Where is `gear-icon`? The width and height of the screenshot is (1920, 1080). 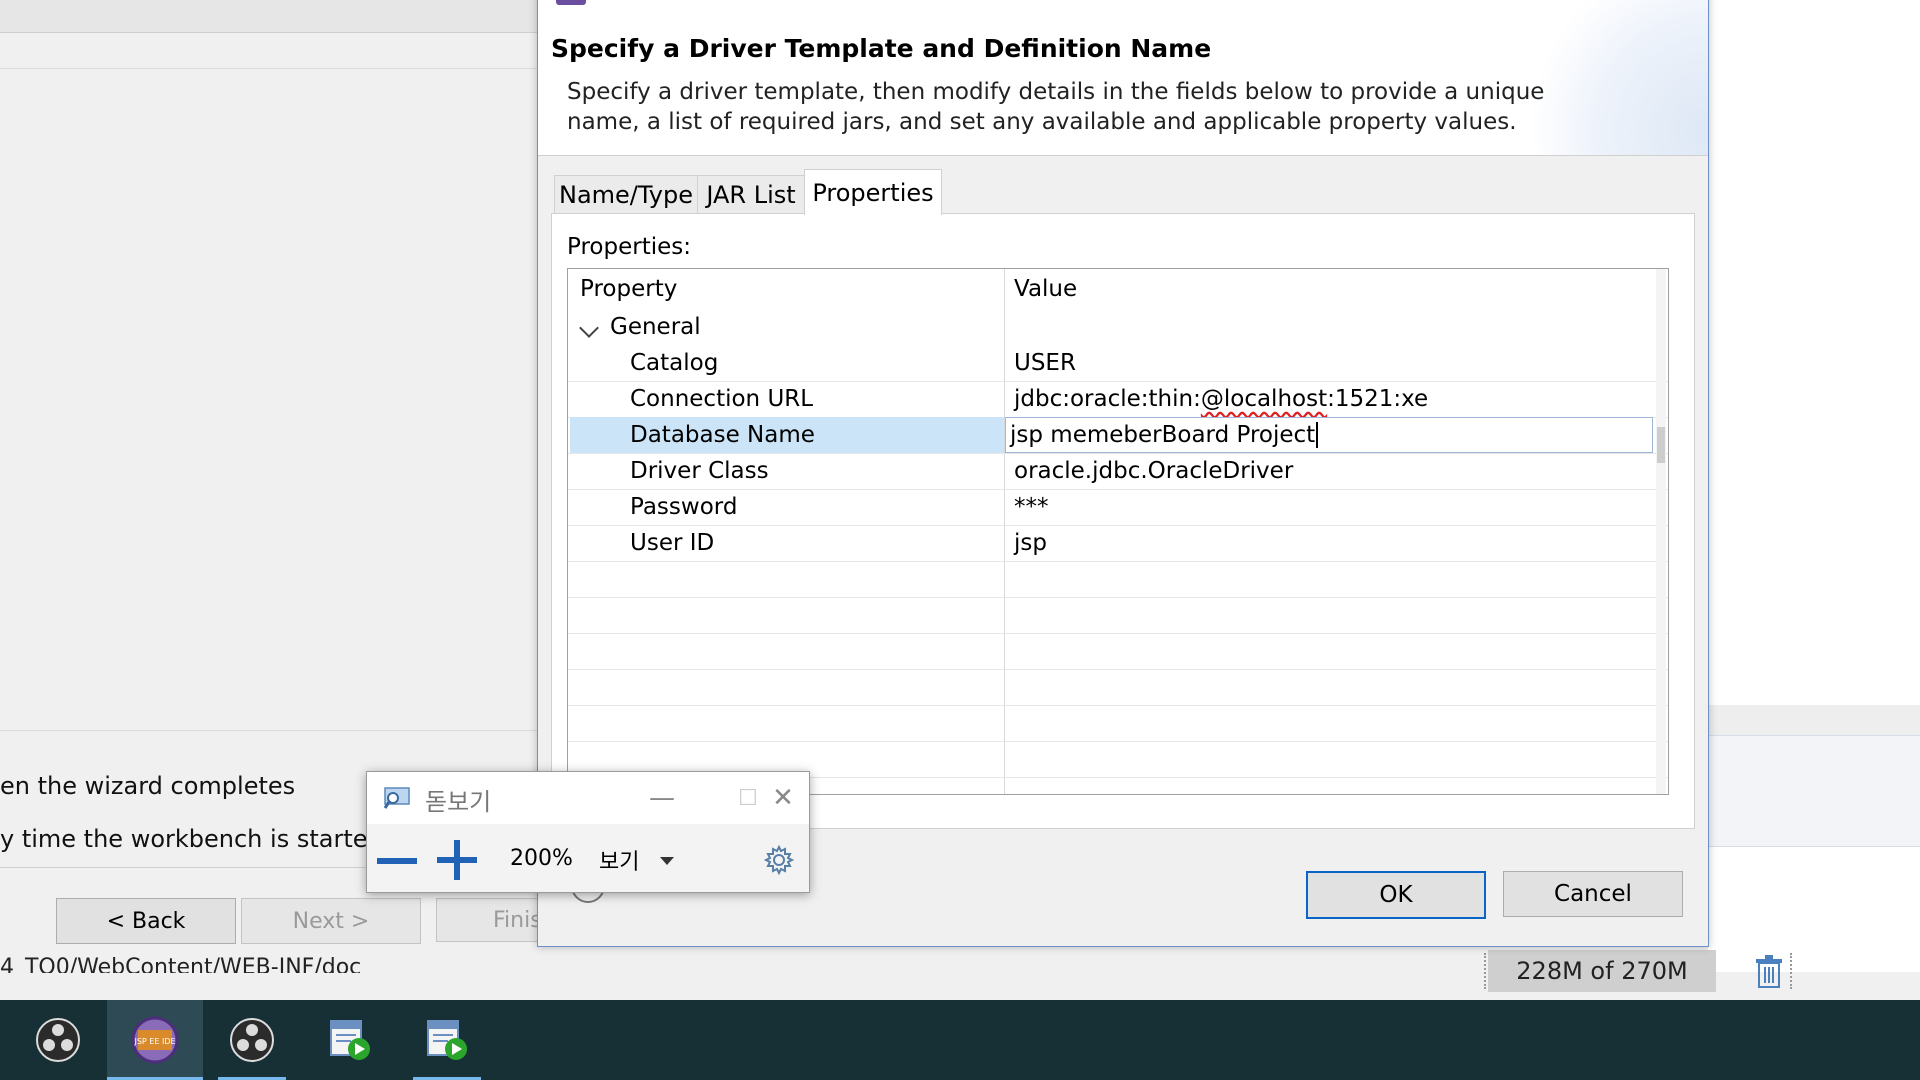 gear-icon is located at coordinates (779, 860).